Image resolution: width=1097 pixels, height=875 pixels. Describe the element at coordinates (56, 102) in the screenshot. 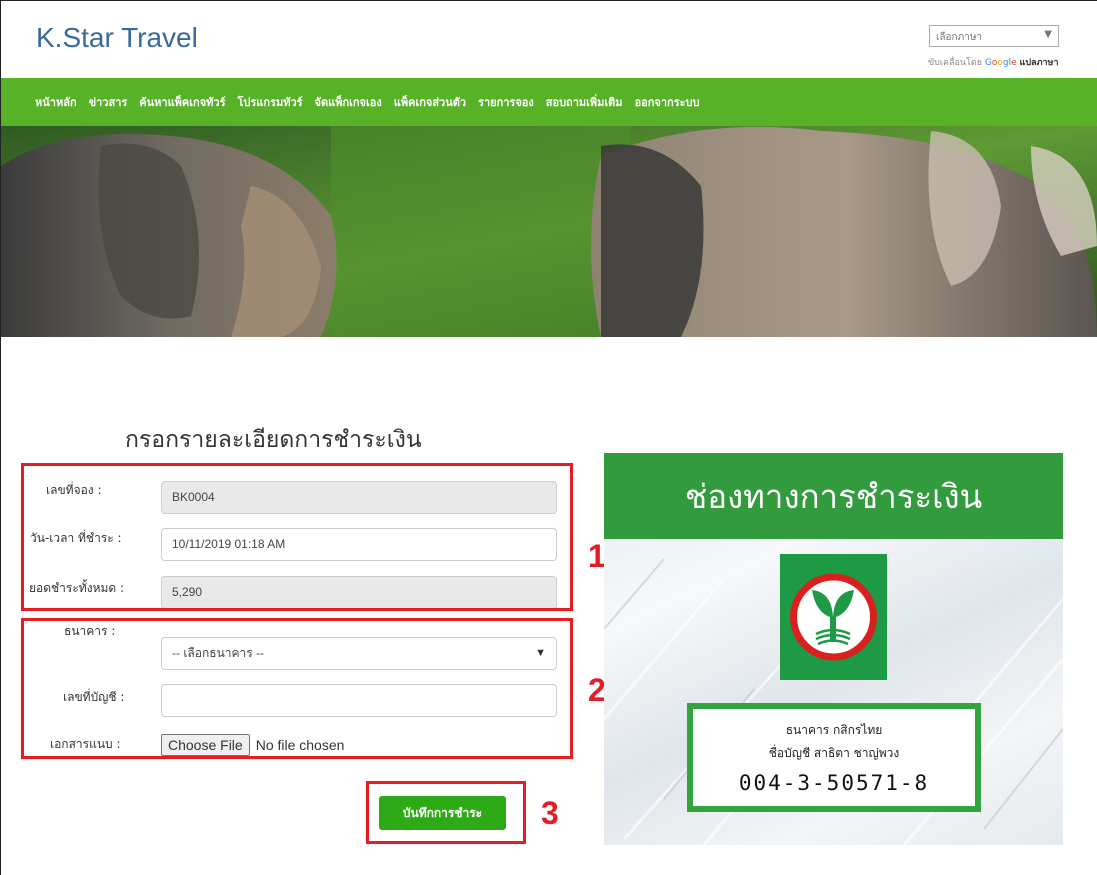

I see `nav-item-home: หน้าหลัก` at that location.